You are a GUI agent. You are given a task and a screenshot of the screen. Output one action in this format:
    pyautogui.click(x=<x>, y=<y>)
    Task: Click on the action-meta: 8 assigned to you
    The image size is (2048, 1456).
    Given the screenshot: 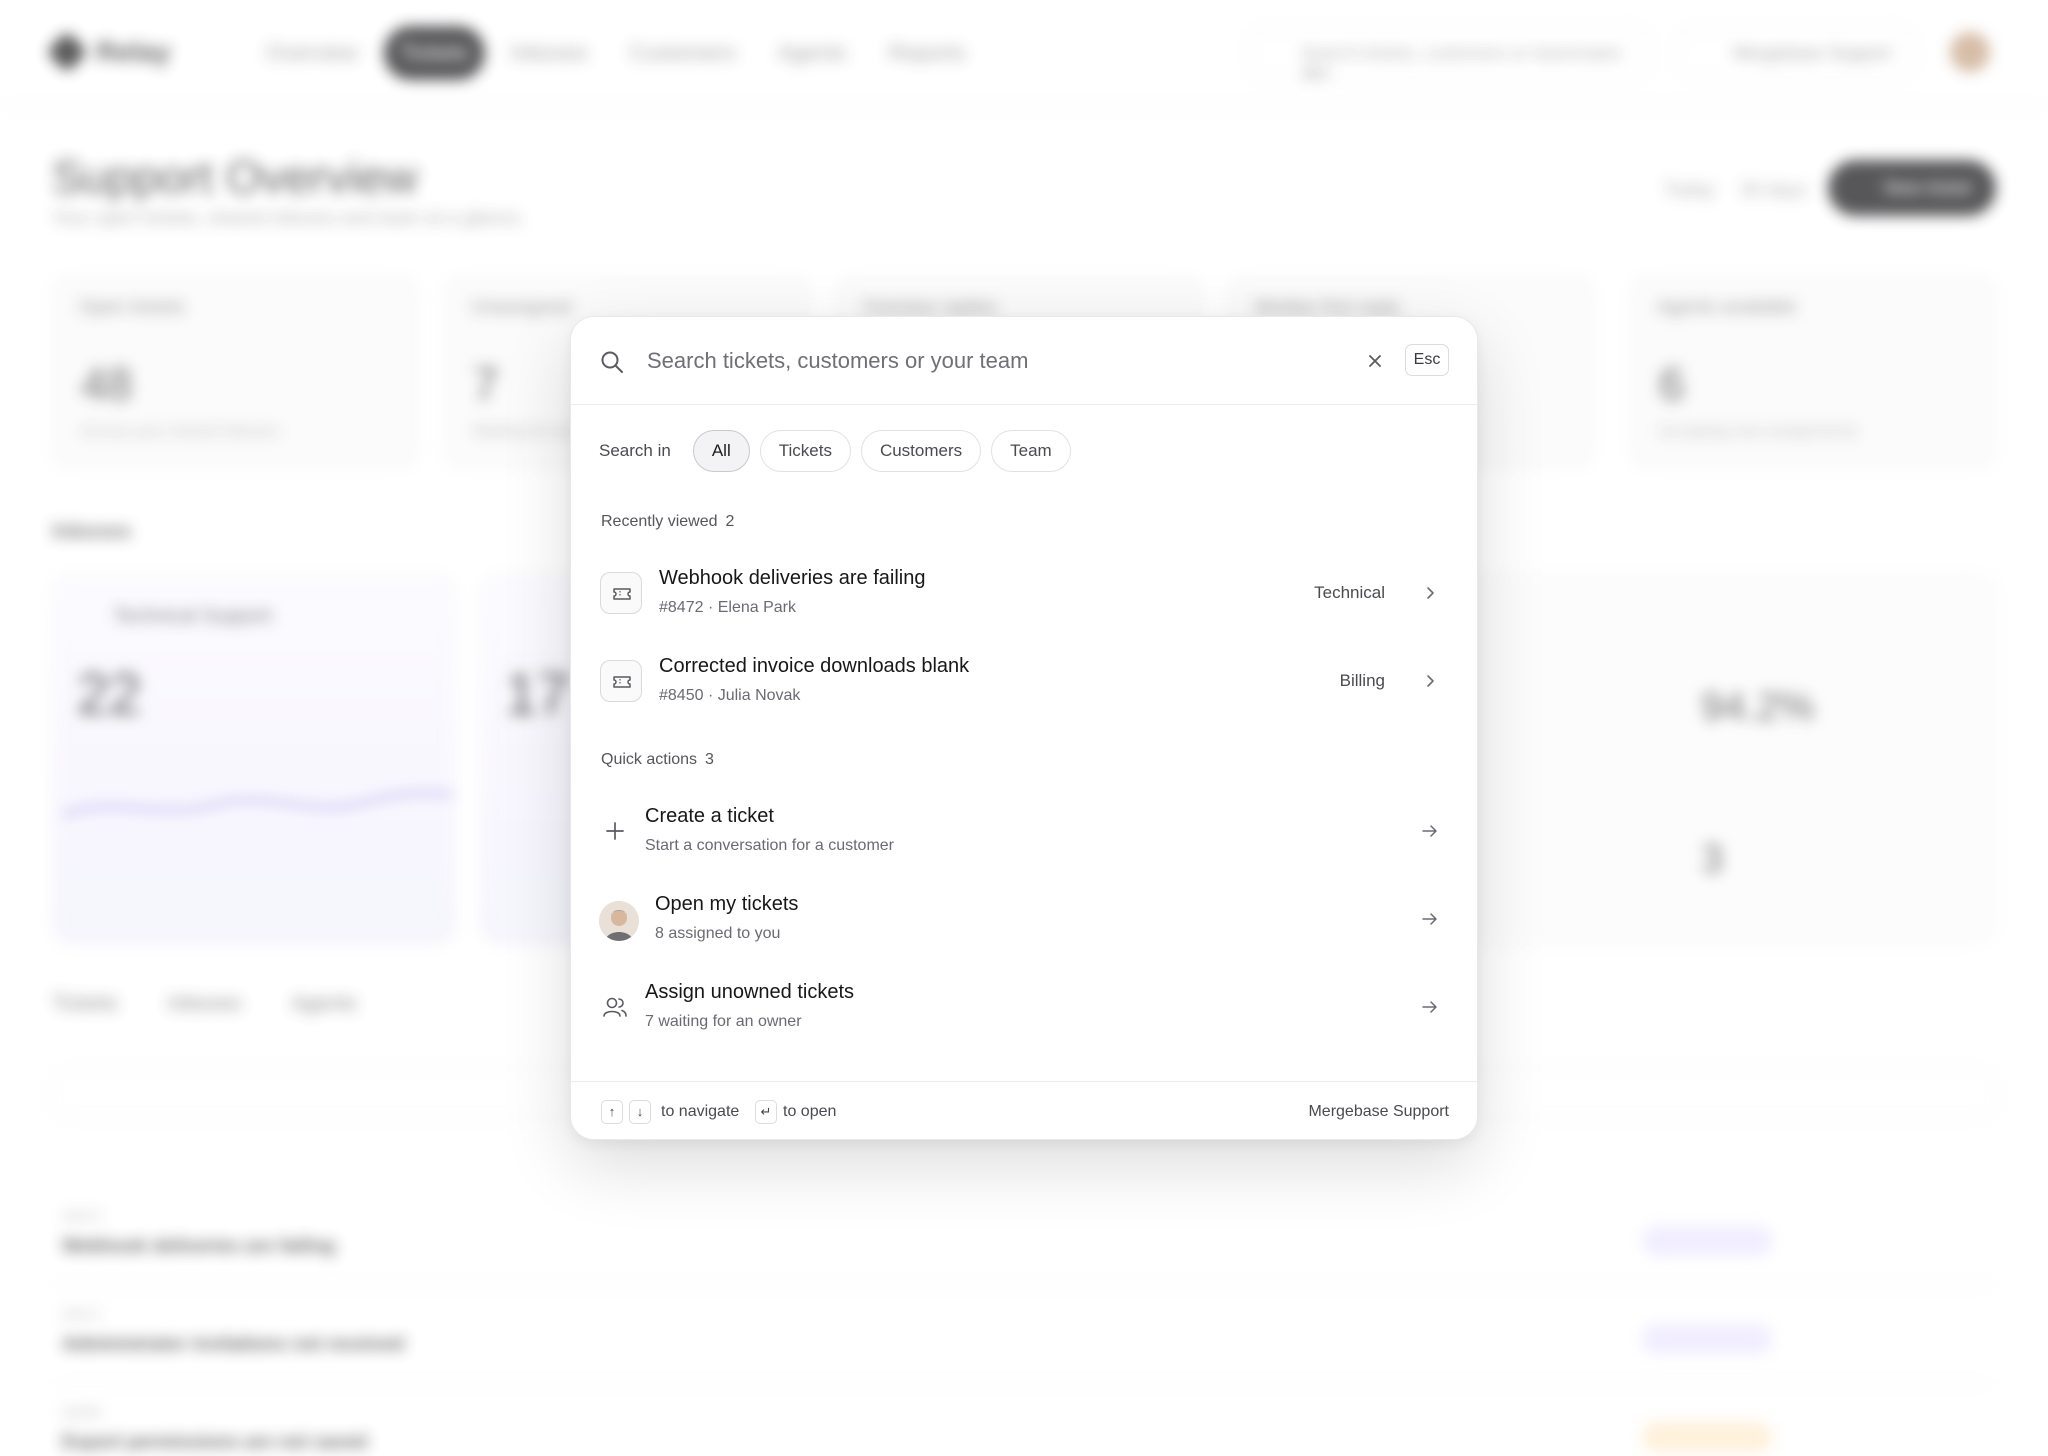 What is the action you would take?
    pyautogui.click(x=718, y=933)
    